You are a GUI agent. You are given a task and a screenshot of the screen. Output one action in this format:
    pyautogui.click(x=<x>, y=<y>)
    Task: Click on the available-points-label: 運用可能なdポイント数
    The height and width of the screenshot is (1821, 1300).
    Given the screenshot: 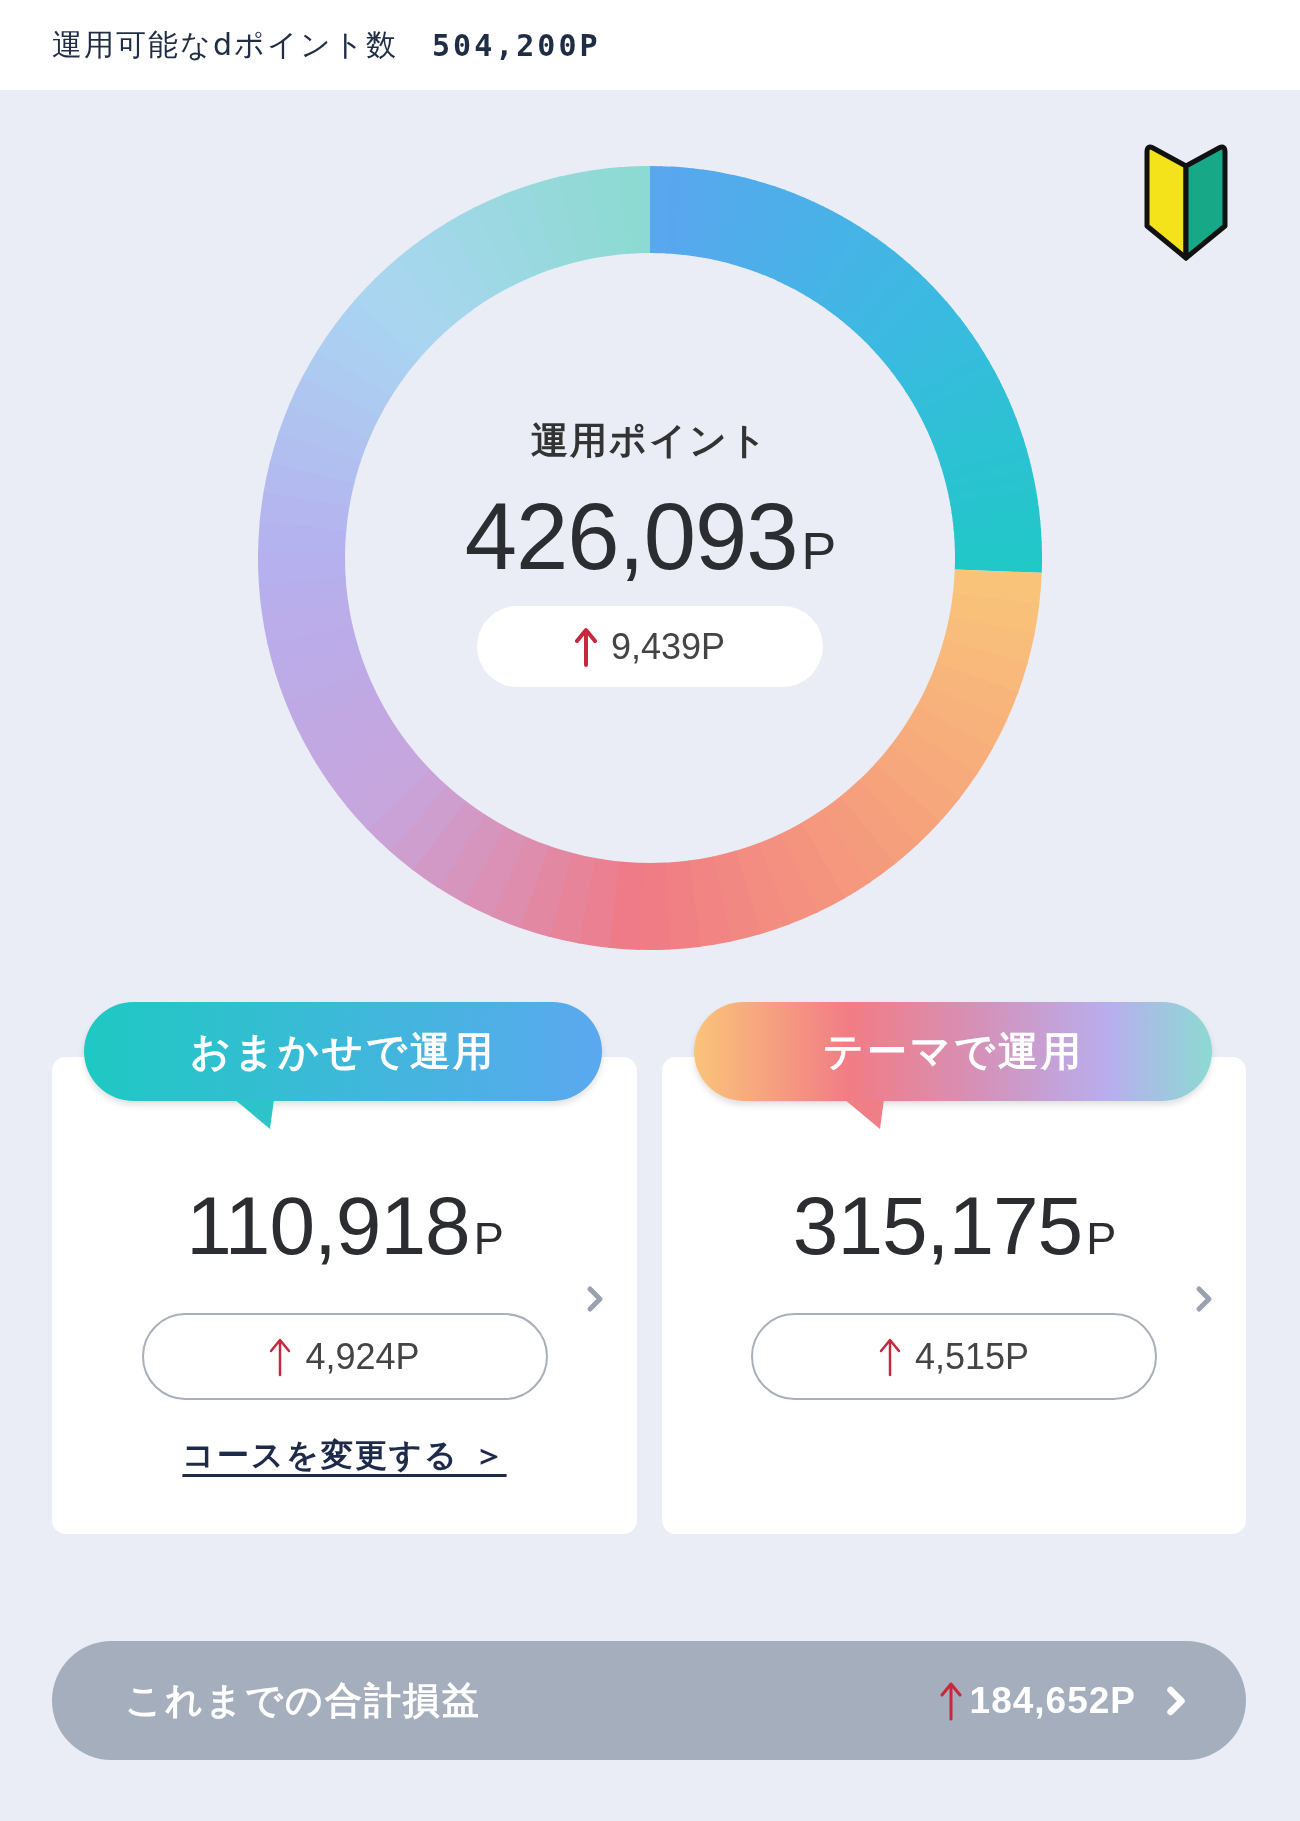 What is the action you would take?
    pyautogui.click(x=225, y=44)
    